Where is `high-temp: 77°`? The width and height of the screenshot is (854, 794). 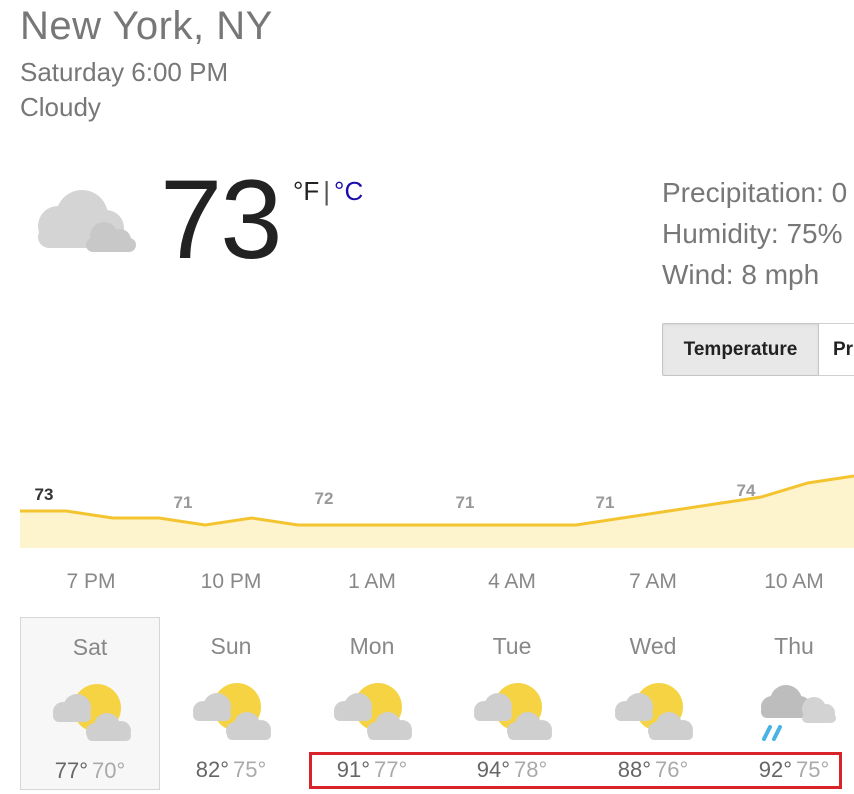 high-temp: 77° is located at coordinates (71, 770).